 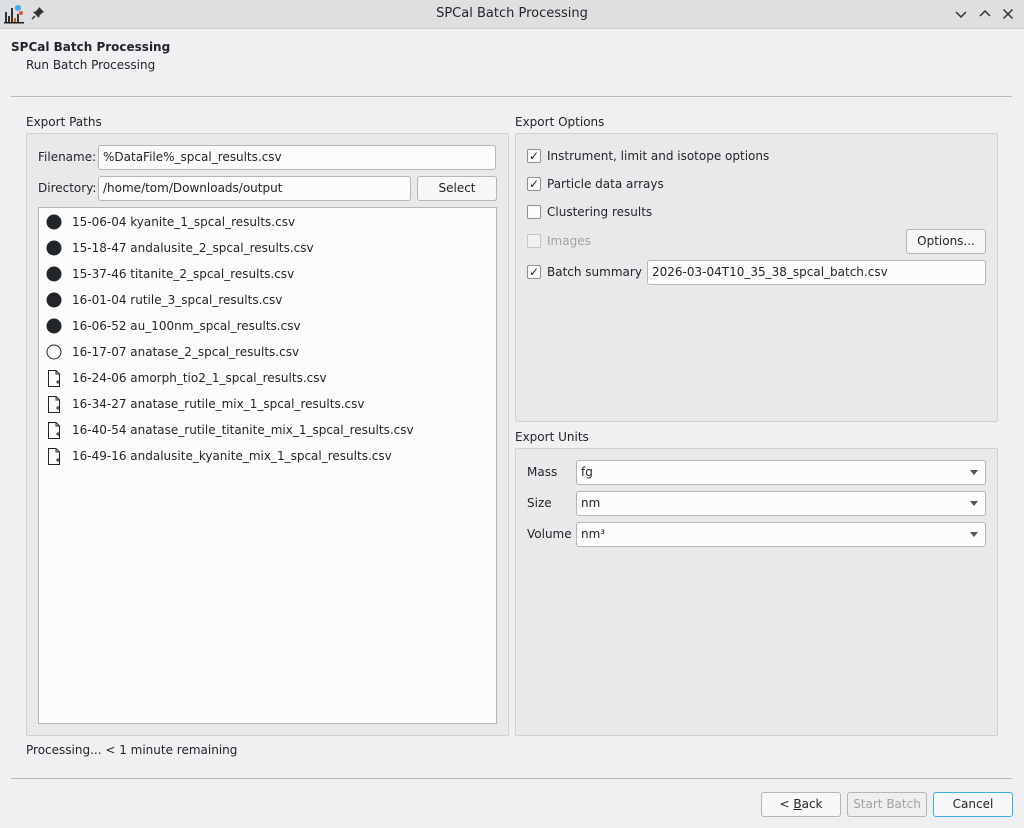 What do you see at coordinates (186, 326) in the screenshot?
I see `file-name: 16-06-52 au_100nm_spcal_results.csv` at bounding box center [186, 326].